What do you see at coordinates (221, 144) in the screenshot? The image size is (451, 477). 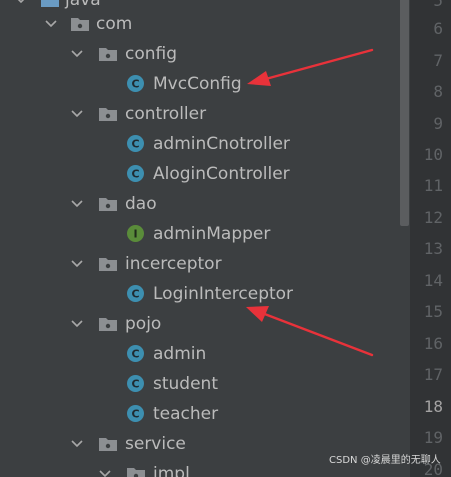 I see `tree-item-label: adminCnotroller` at bounding box center [221, 144].